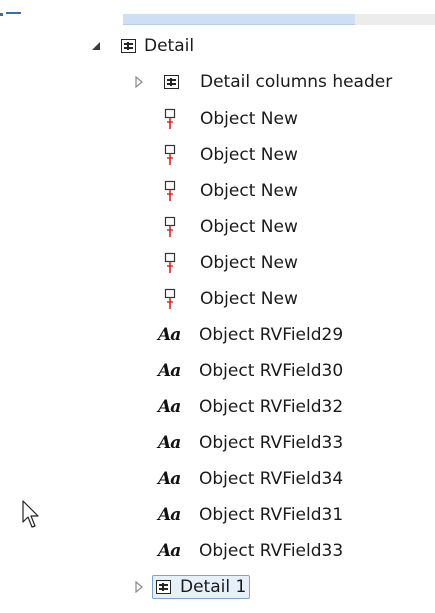 The height and width of the screenshot is (613, 435). I want to click on tree-item-text-field: Aa Object RVField34, so click(250, 479).